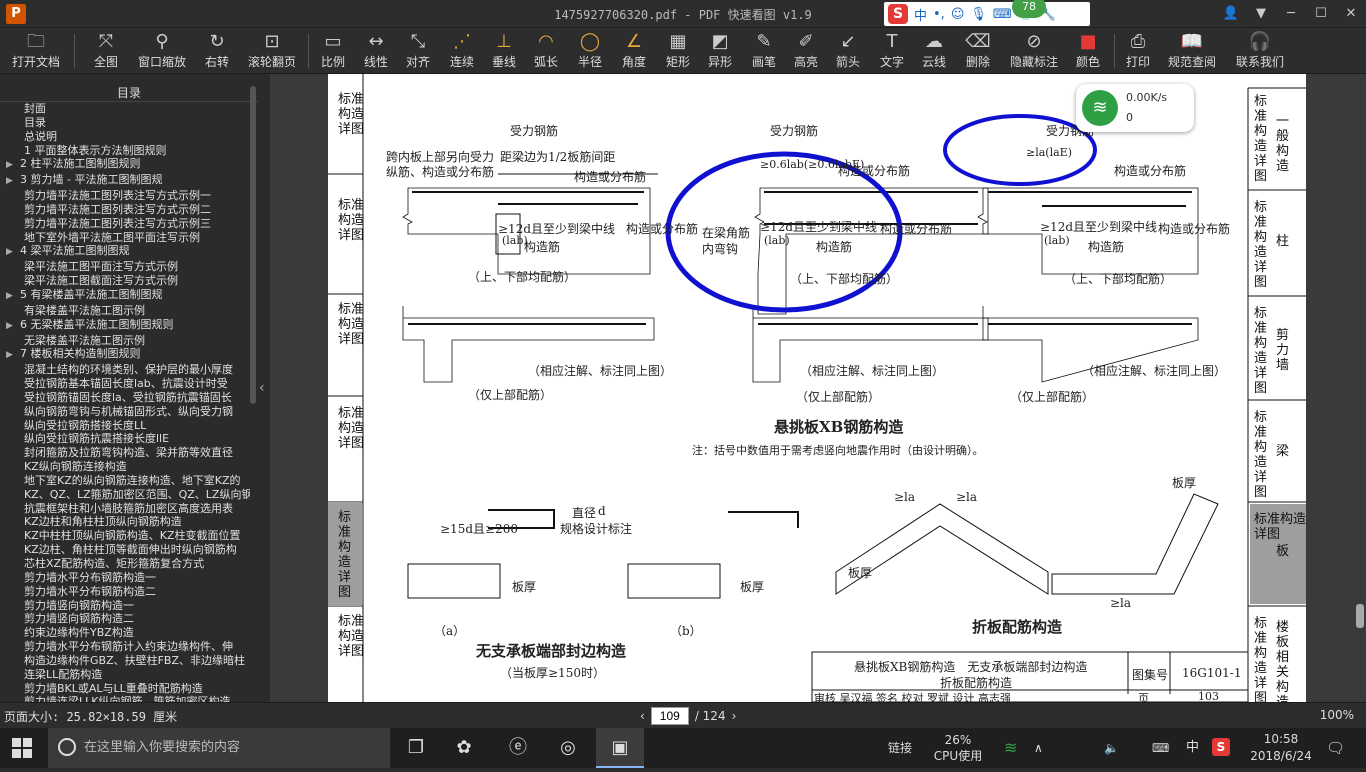 The width and height of the screenshot is (1366, 772). I want to click on toc-item: ▶ 3 剪力墙 - 平法施工图制图规, so click(125, 181).